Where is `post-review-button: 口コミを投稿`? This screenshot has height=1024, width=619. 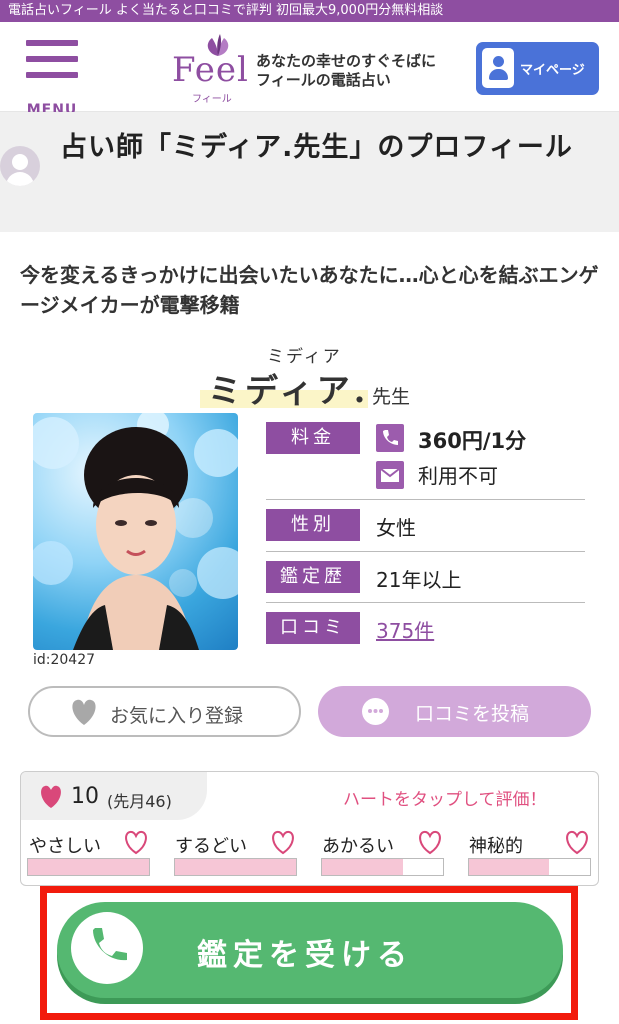 post-review-button: 口コミを投稿 is located at coordinates (454, 711).